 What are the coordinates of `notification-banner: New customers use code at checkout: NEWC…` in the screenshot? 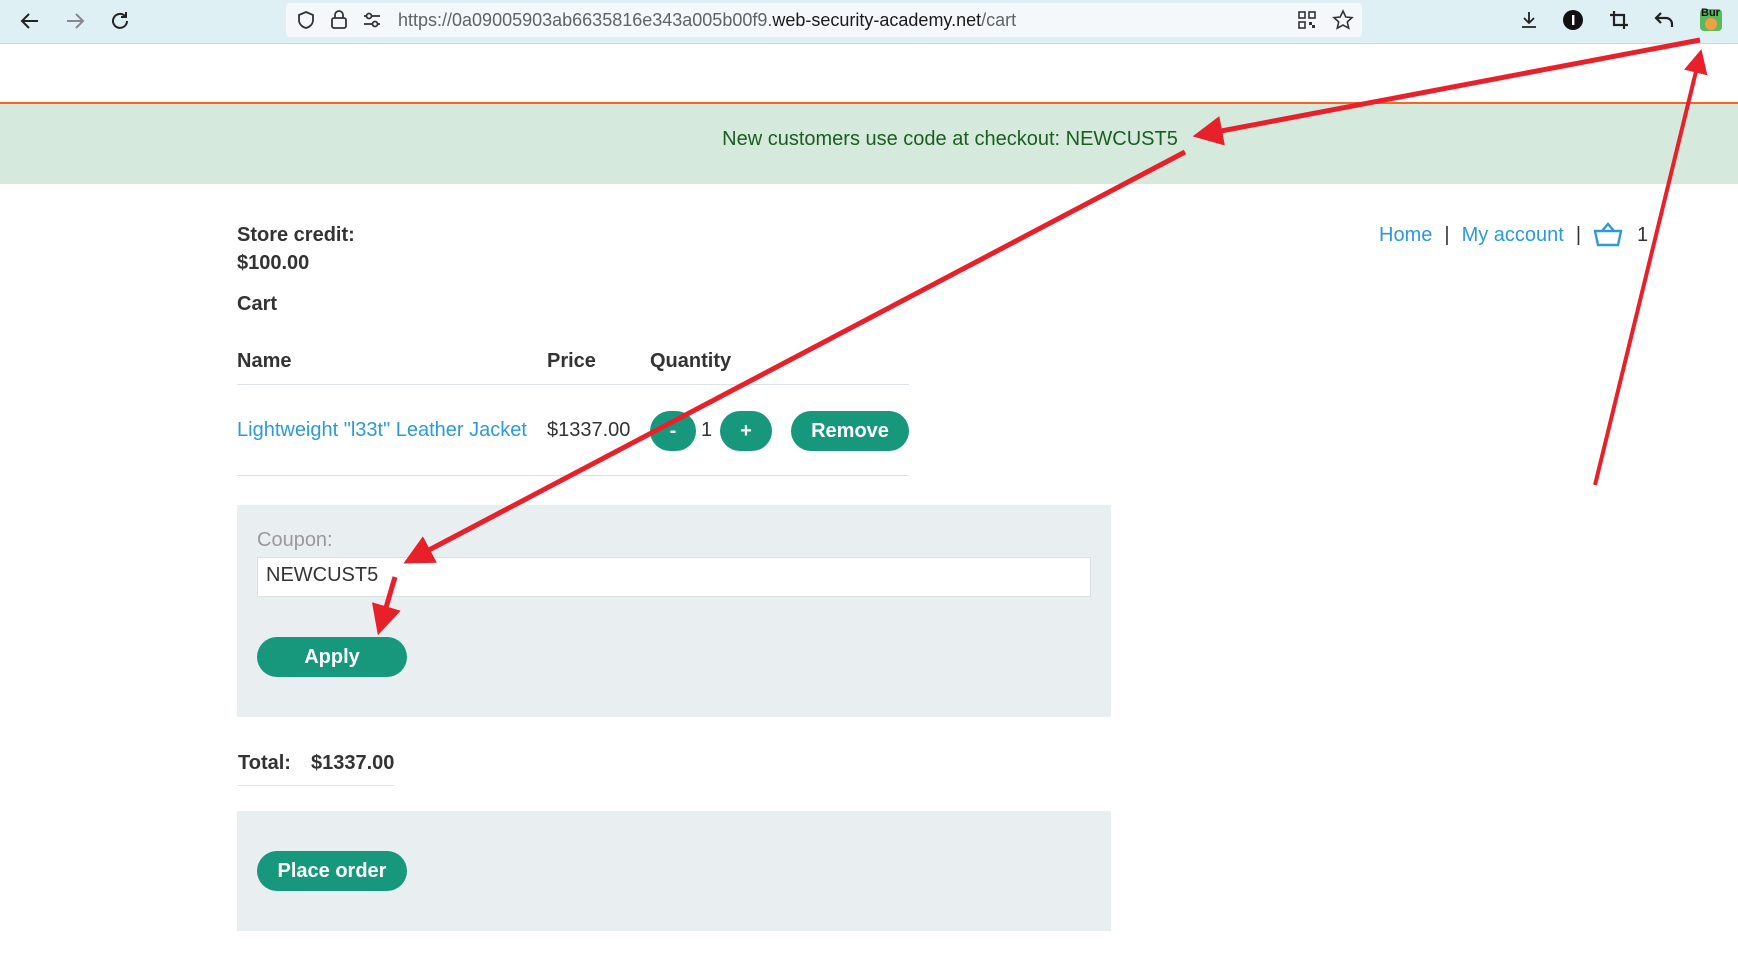 It's located at (869, 144).